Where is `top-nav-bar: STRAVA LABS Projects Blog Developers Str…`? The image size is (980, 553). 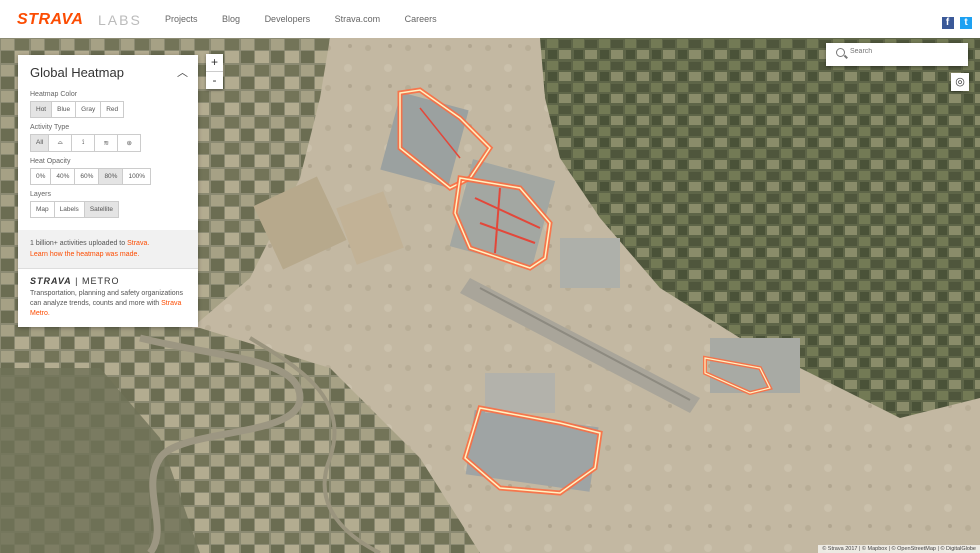 top-nav-bar: STRAVA LABS Projects Blog Developers Str… is located at coordinates (490, 19).